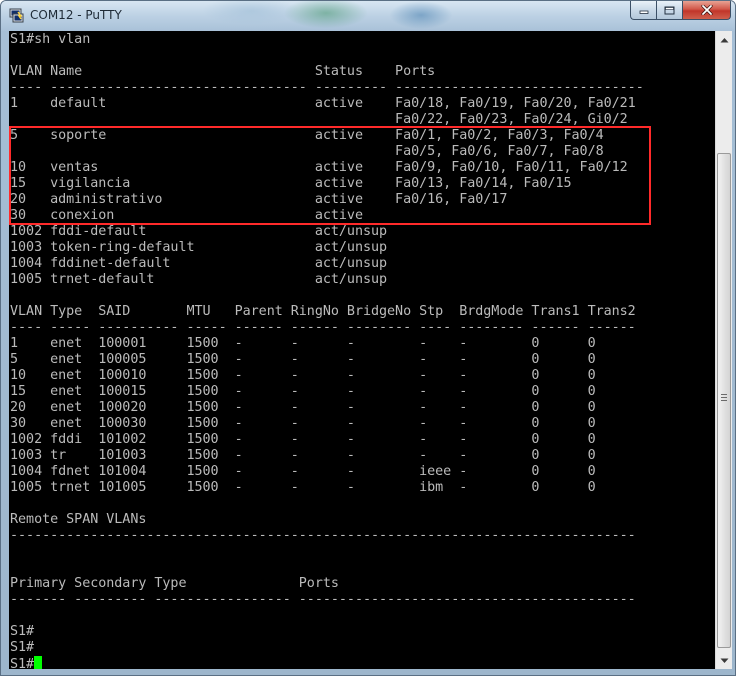  I want to click on terminal-line: 5 enet 100005 1500 - - - - - 0 0, so click(303, 359).